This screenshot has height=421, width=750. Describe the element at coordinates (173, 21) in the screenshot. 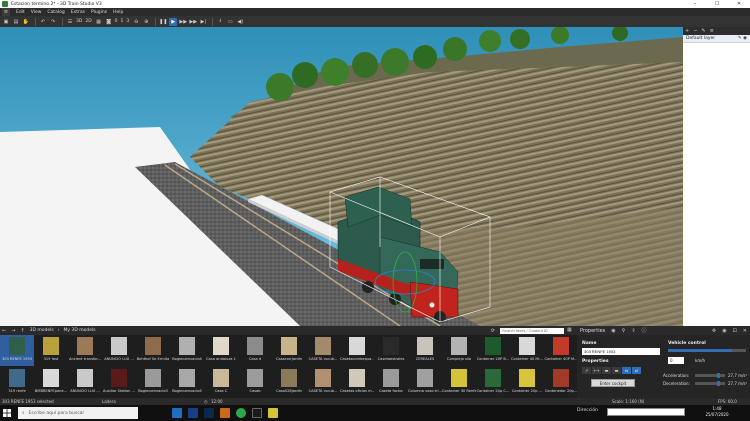

I see `play-icon: ▶` at that location.